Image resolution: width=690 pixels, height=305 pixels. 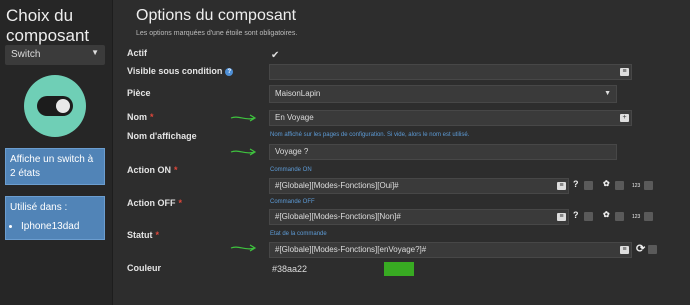 I want to click on statut-label: Statut *, so click(x=143, y=235).